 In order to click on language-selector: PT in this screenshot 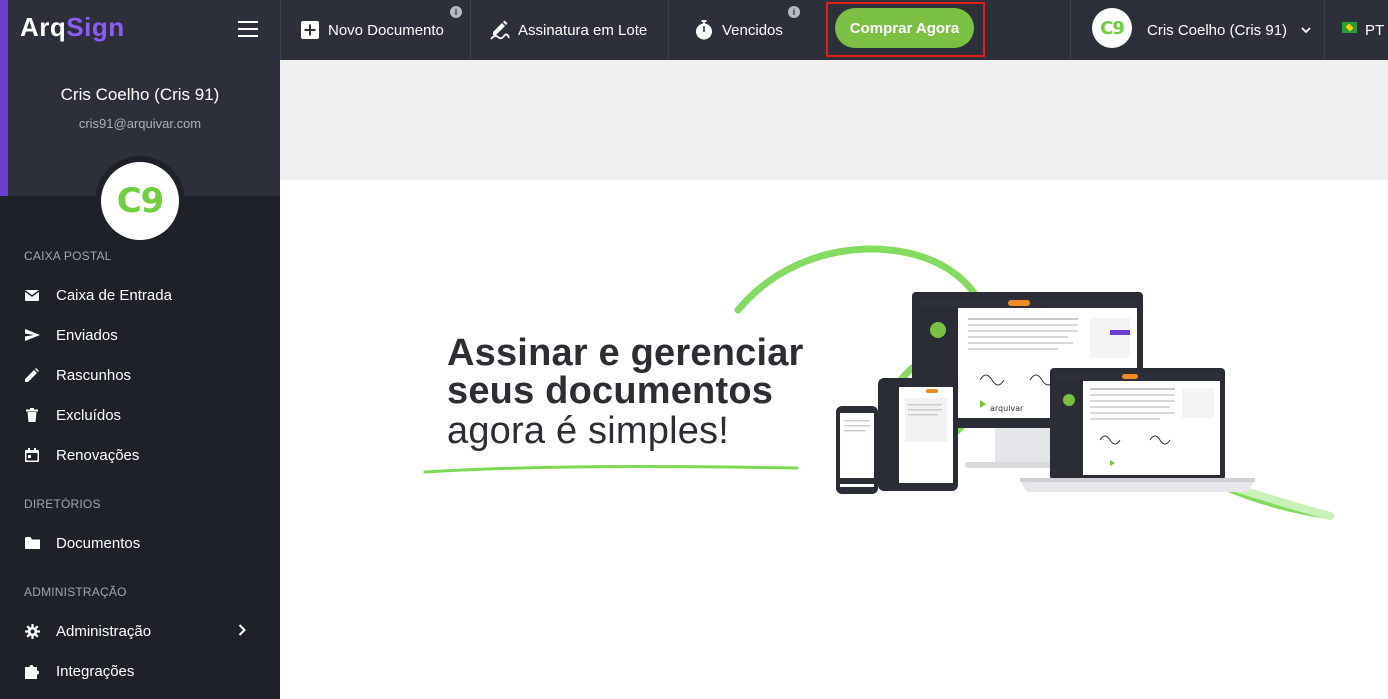, I will do `click(1374, 30)`.